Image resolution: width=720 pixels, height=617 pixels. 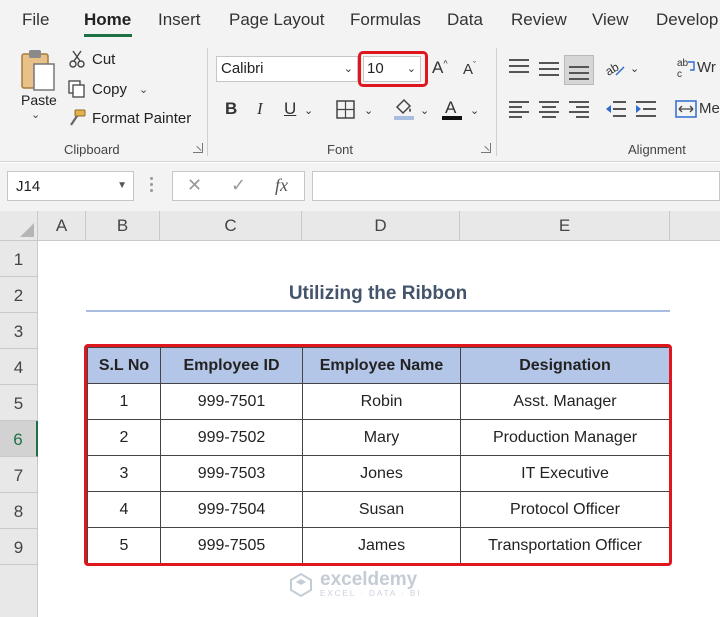 I want to click on column-header-a: A, so click(x=62, y=226).